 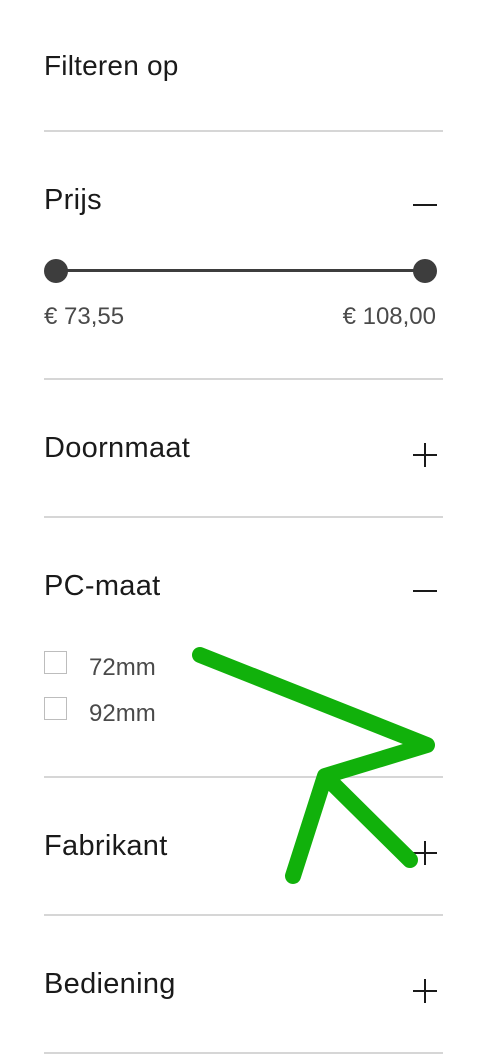 I want to click on option-92mm: 92mm, so click(x=144, y=712).